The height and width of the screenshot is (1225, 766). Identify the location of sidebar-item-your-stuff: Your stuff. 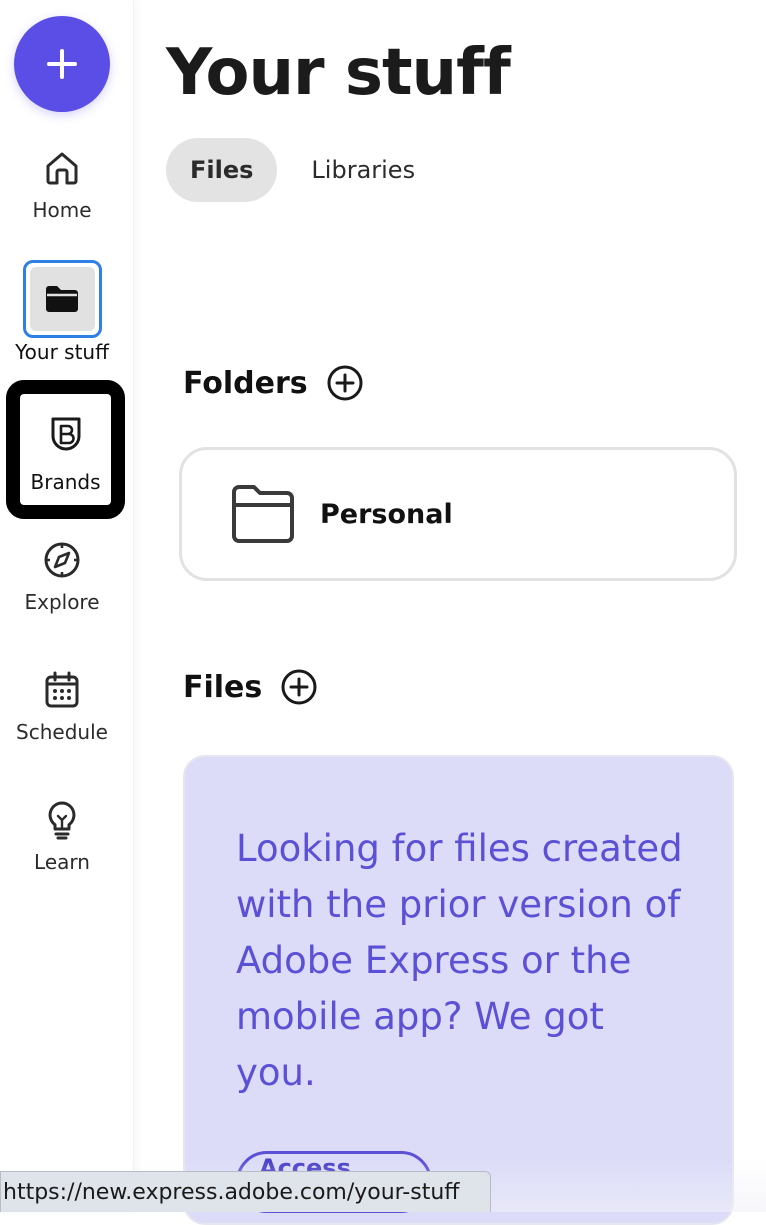
(62, 312).